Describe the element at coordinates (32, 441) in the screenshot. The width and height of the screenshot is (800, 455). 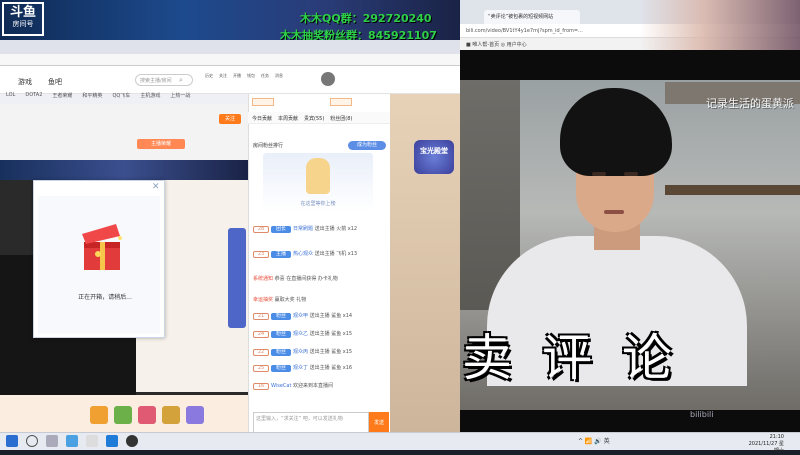
I see `search-icon` at that location.